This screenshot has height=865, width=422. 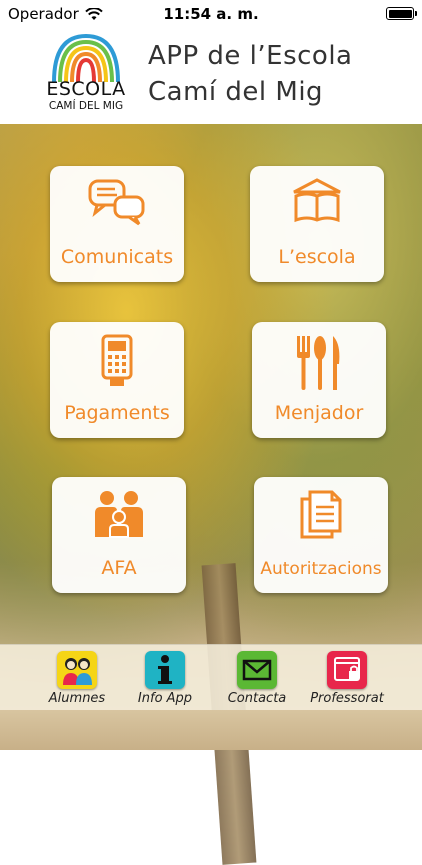 I want to click on tab-professorat: Professorat, so click(x=347, y=679).